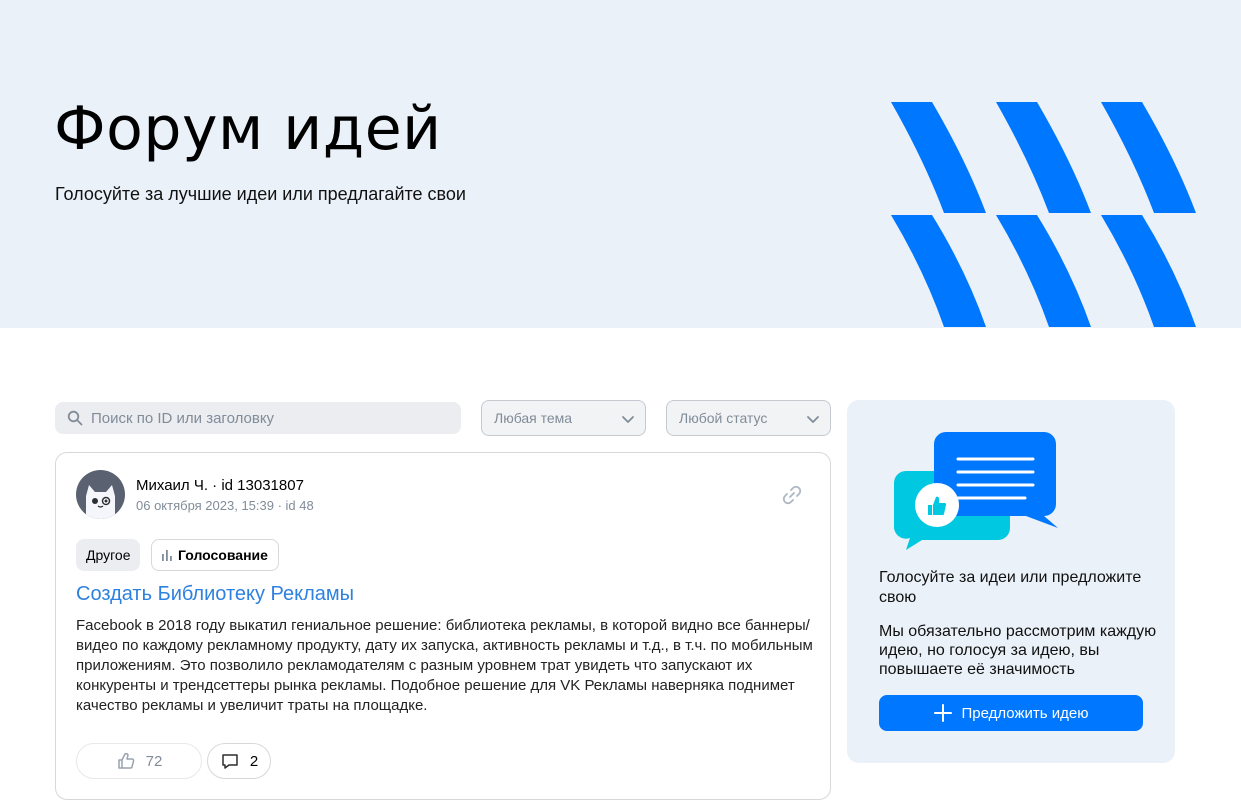 This screenshot has height=812, width=1241. What do you see at coordinates (225, 505) in the screenshot?
I see `post-meta: 06 октября 2023, 15:39 · id 48` at bounding box center [225, 505].